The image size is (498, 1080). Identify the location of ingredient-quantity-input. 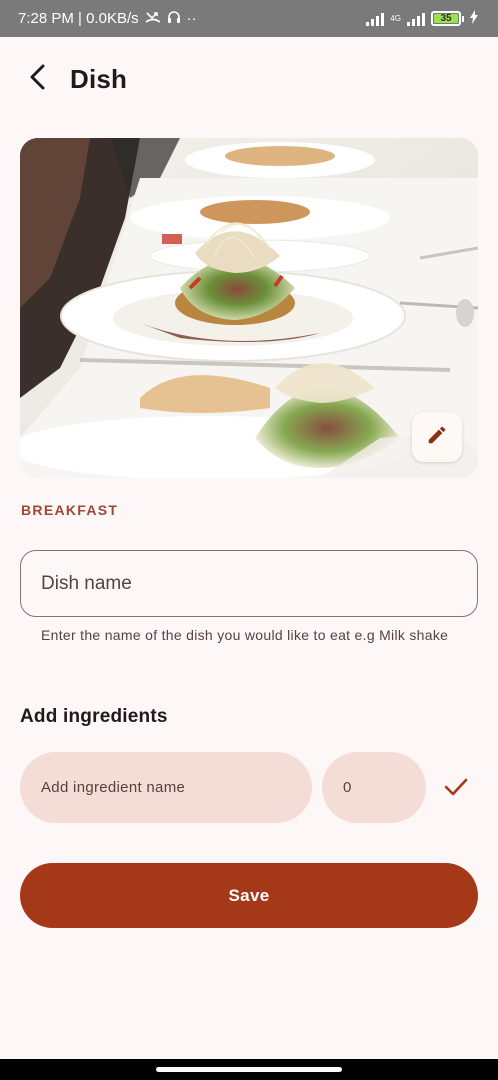
(384, 787).